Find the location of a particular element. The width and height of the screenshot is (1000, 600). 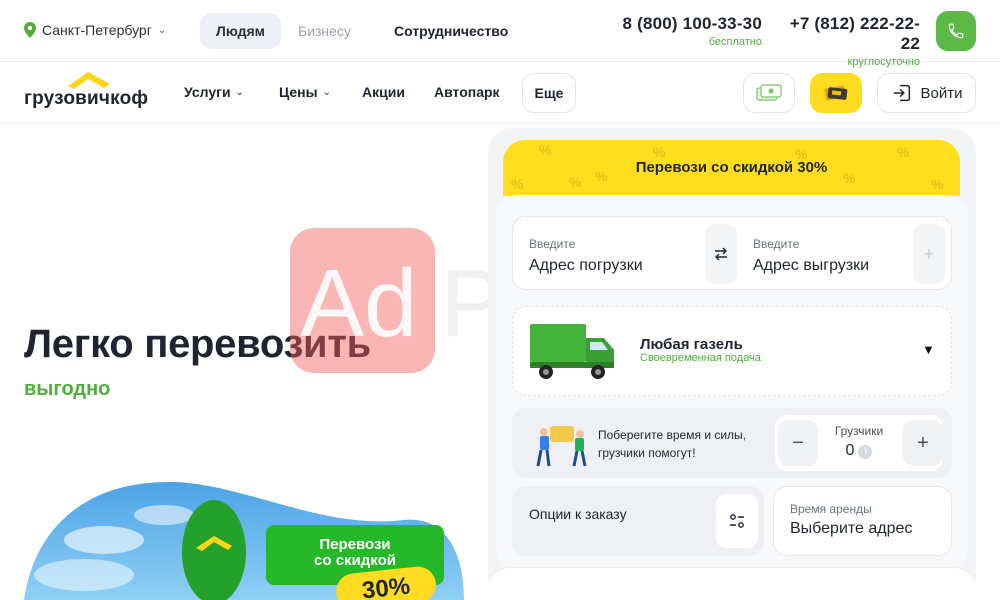

movers-increment-button: + is located at coordinates (923, 443).